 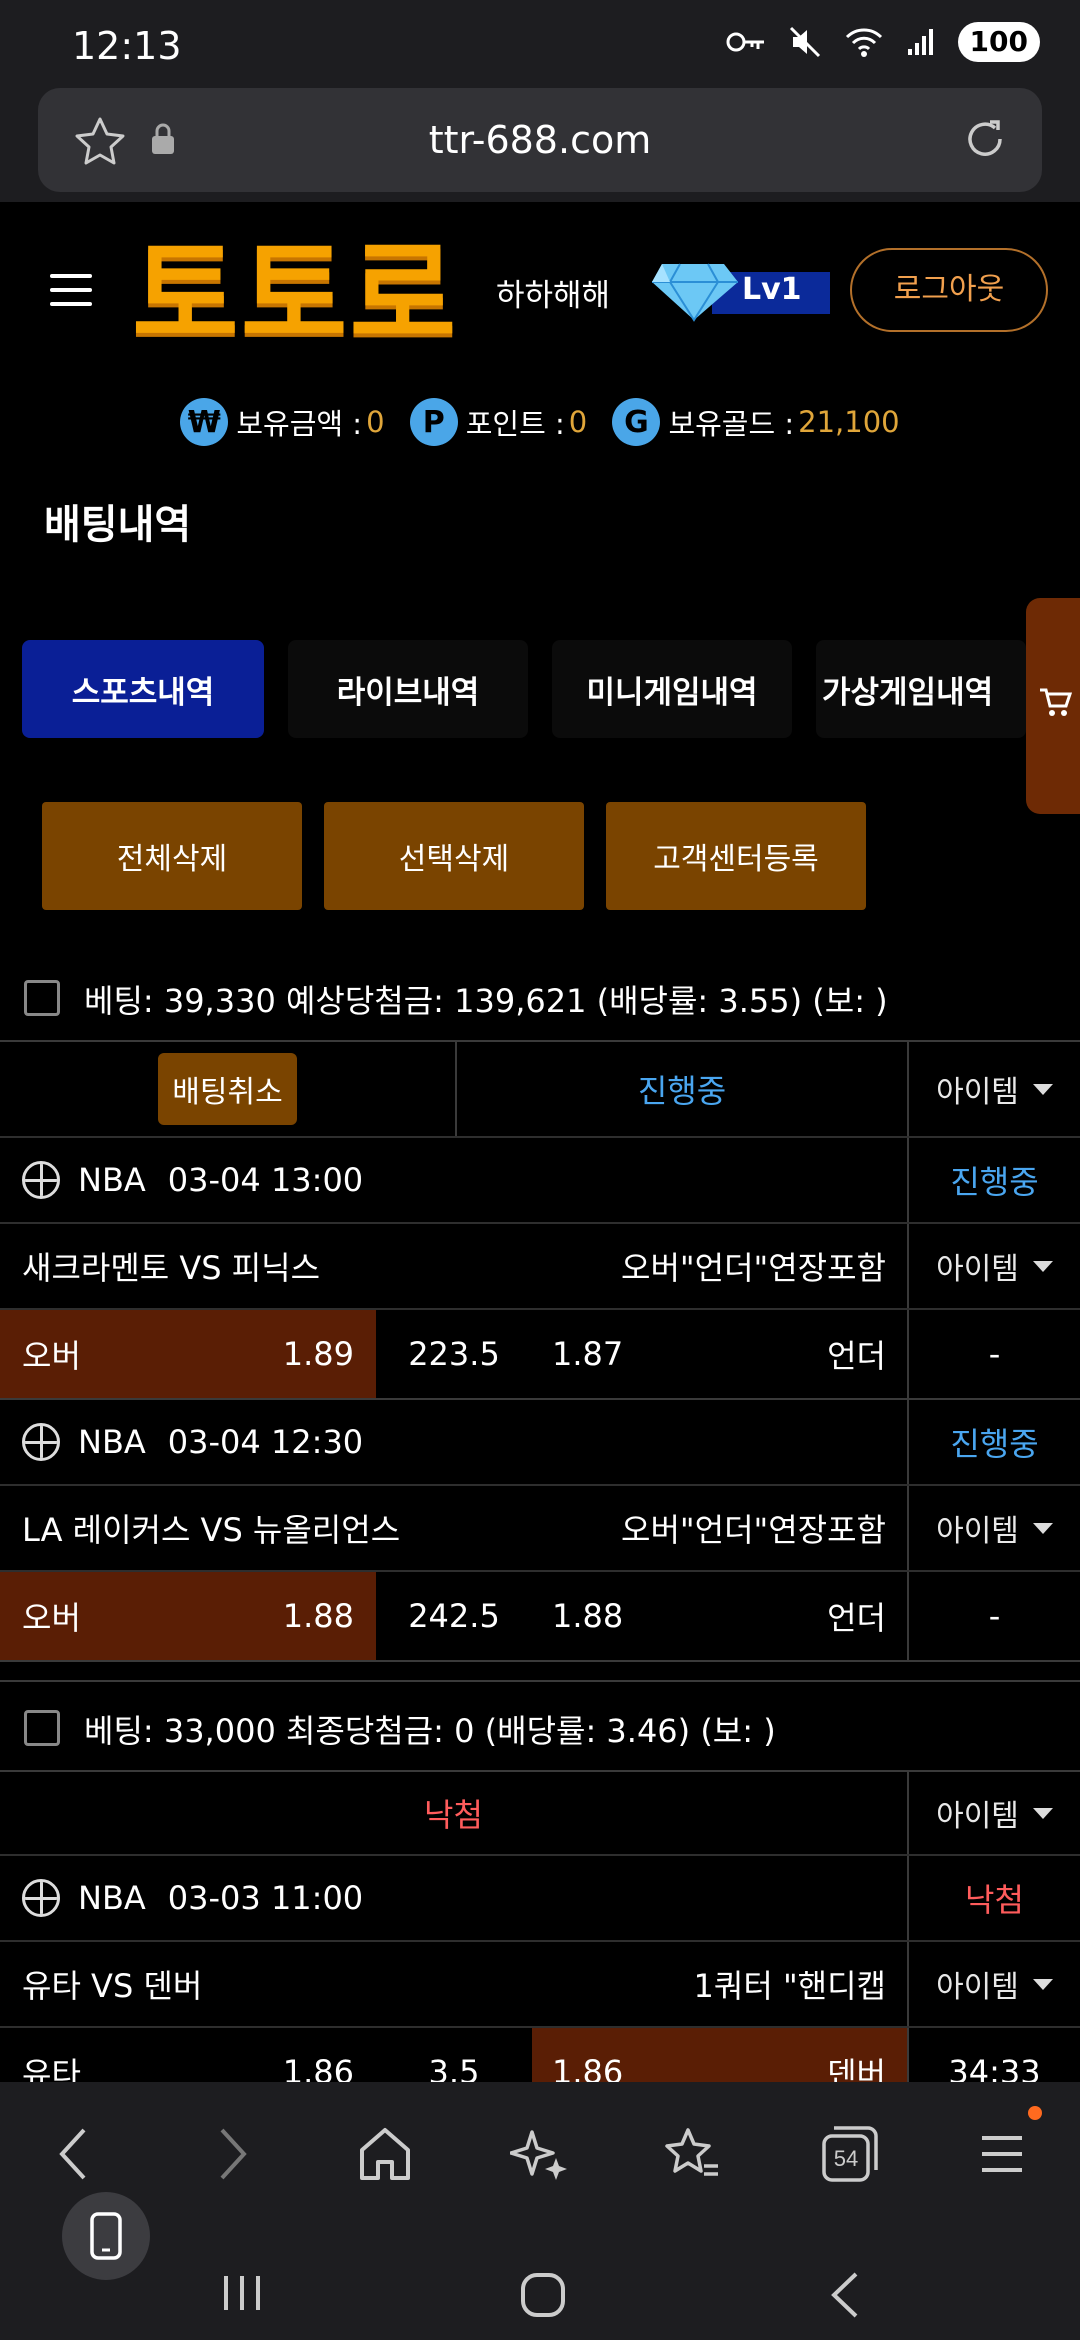 What do you see at coordinates (849, 422) in the screenshot?
I see `gold-value: 21,100` at bounding box center [849, 422].